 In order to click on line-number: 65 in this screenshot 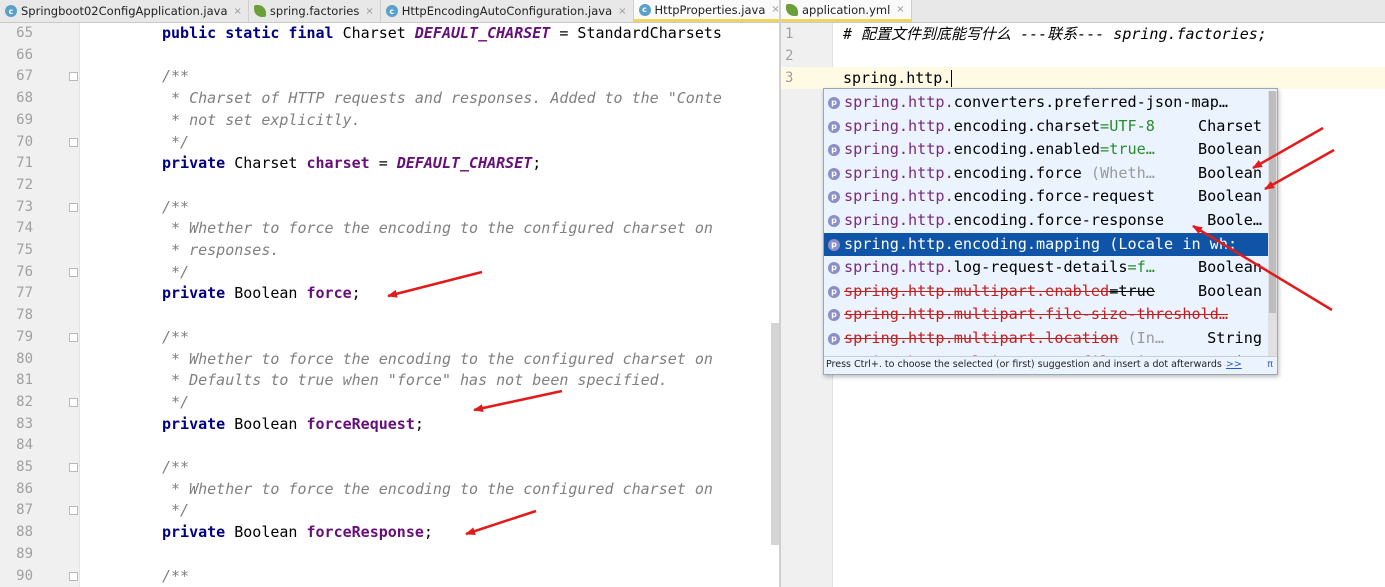, I will do `click(24, 33)`.